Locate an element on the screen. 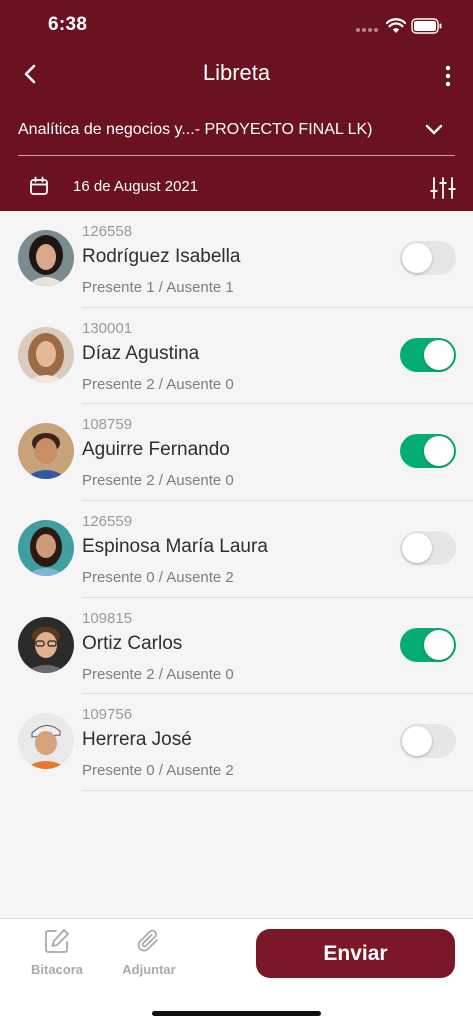 This screenshot has height=1024, width=473. student-name: Ortiz Carlos is located at coordinates (132, 643).